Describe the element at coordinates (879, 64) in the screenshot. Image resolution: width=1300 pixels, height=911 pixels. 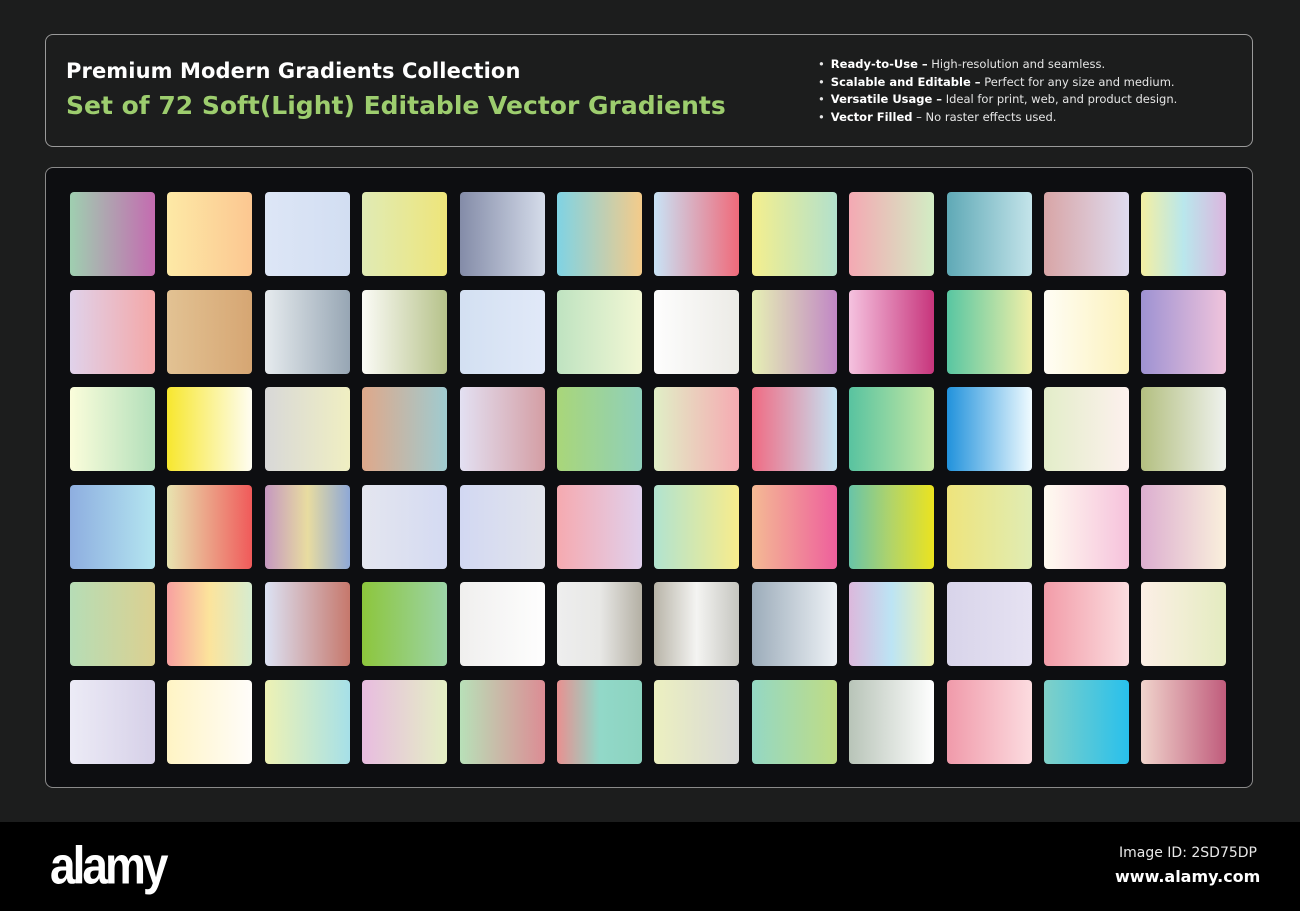
I see `feature-label: Ready-to-Use –` at that location.